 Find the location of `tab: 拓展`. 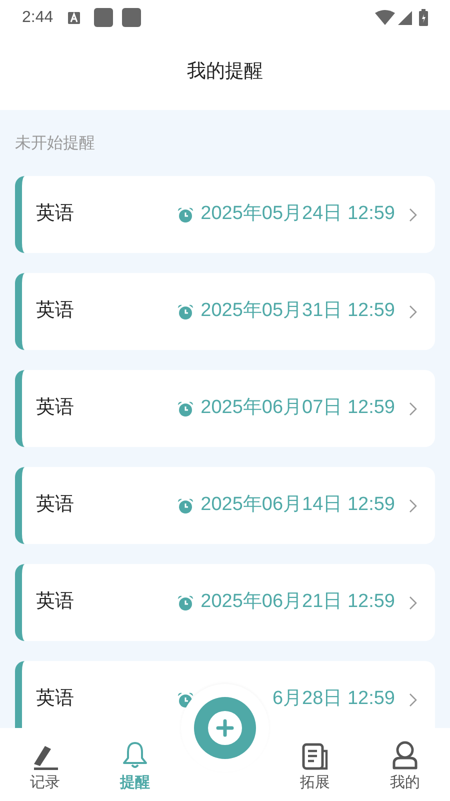

tab: 拓展 is located at coordinates (315, 764).